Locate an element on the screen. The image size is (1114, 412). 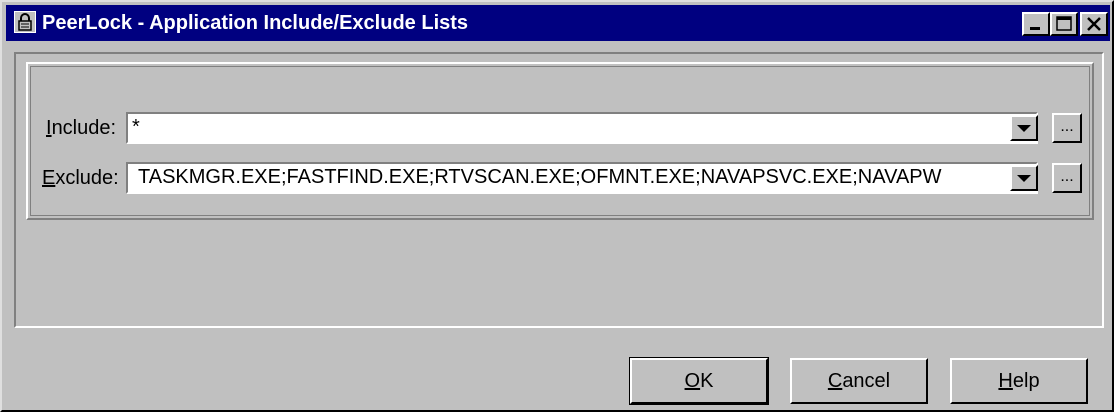
include-dropdown-button is located at coordinates (1024, 128).